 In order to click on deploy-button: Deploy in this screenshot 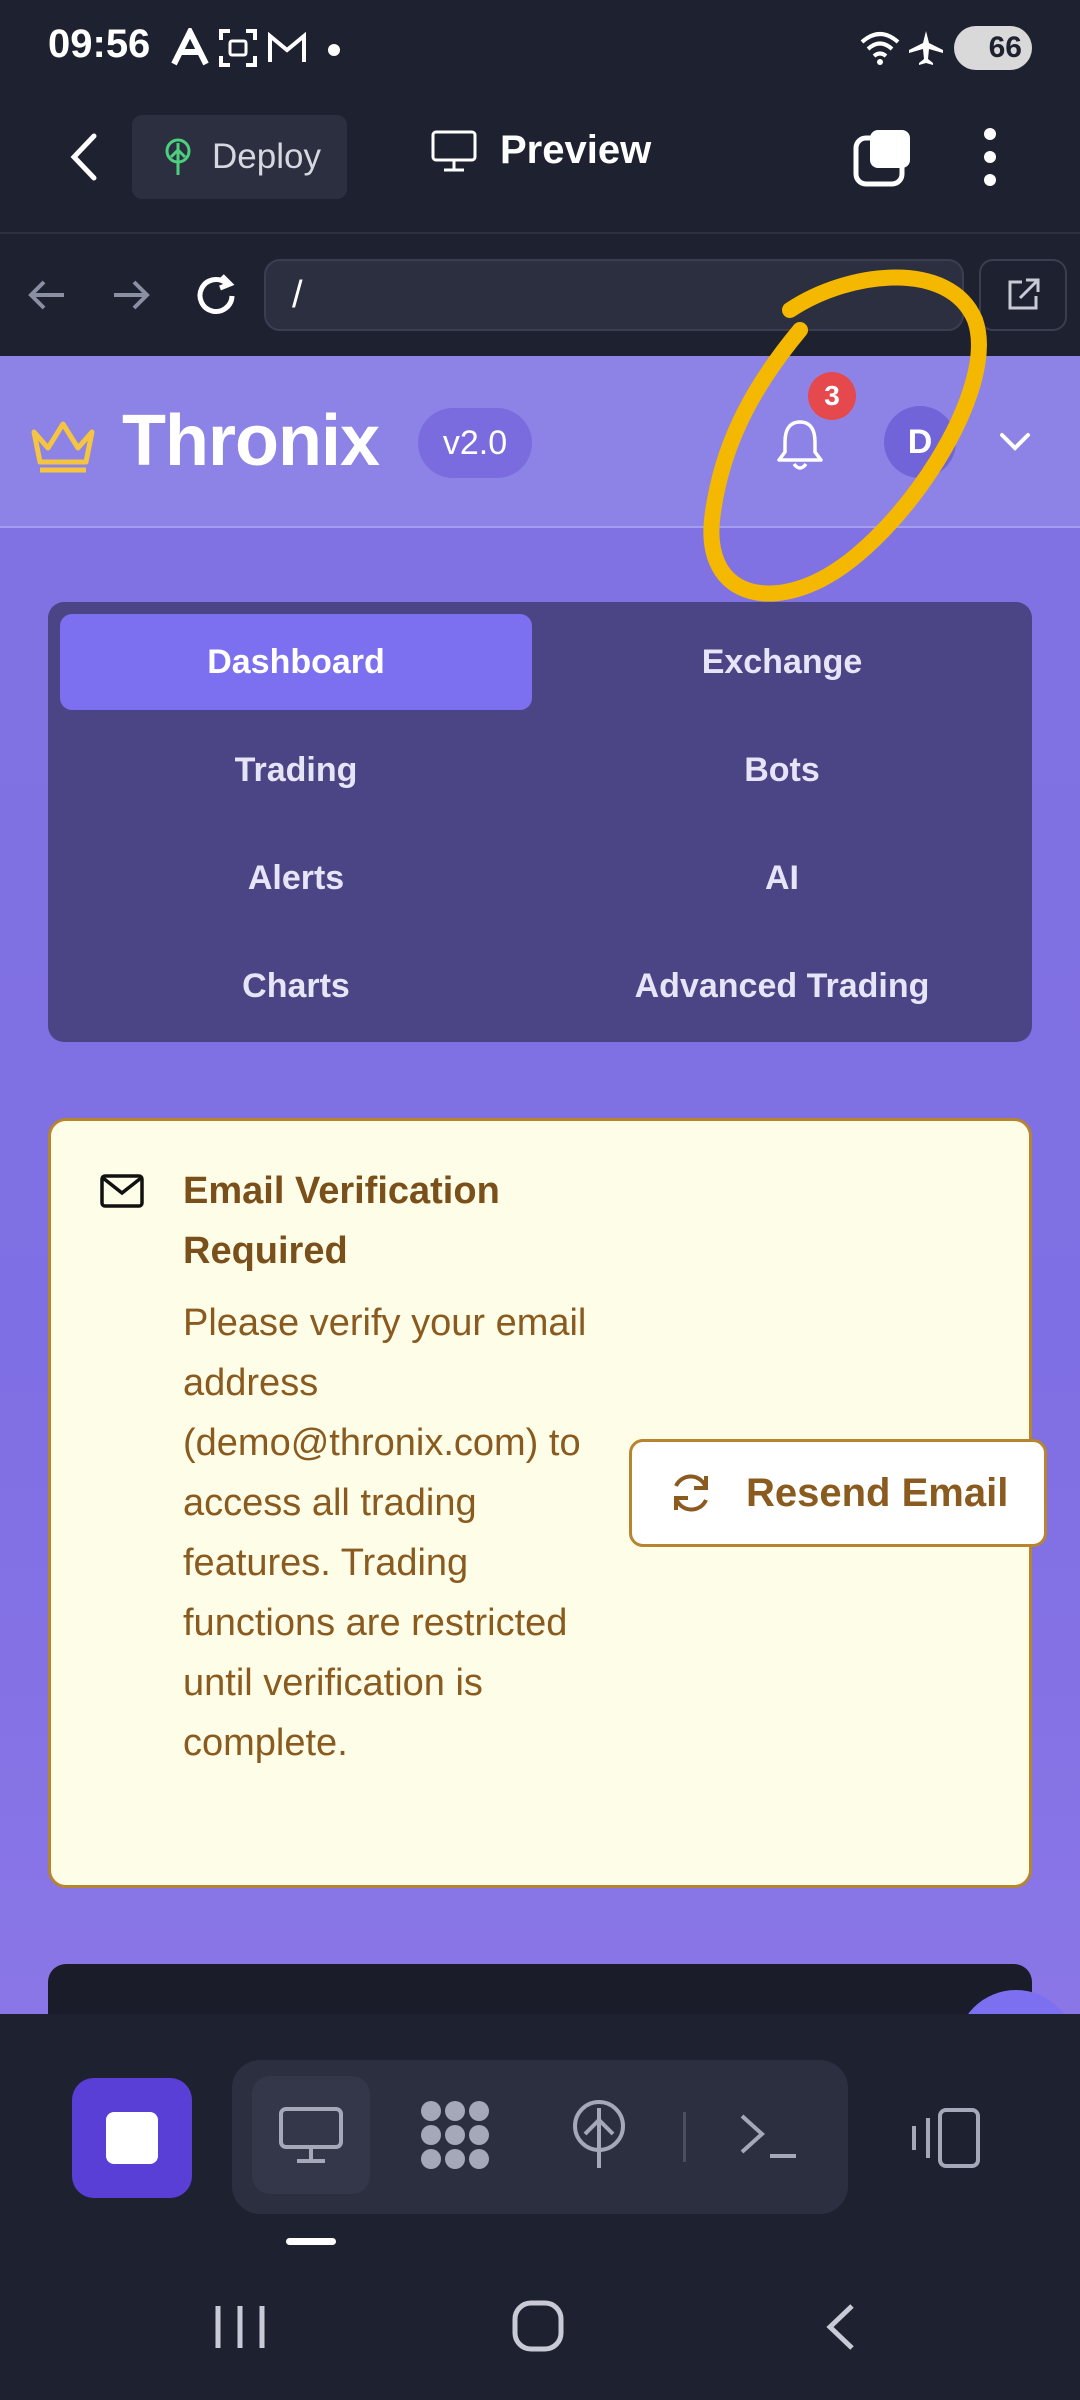, I will do `click(239, 157)`.